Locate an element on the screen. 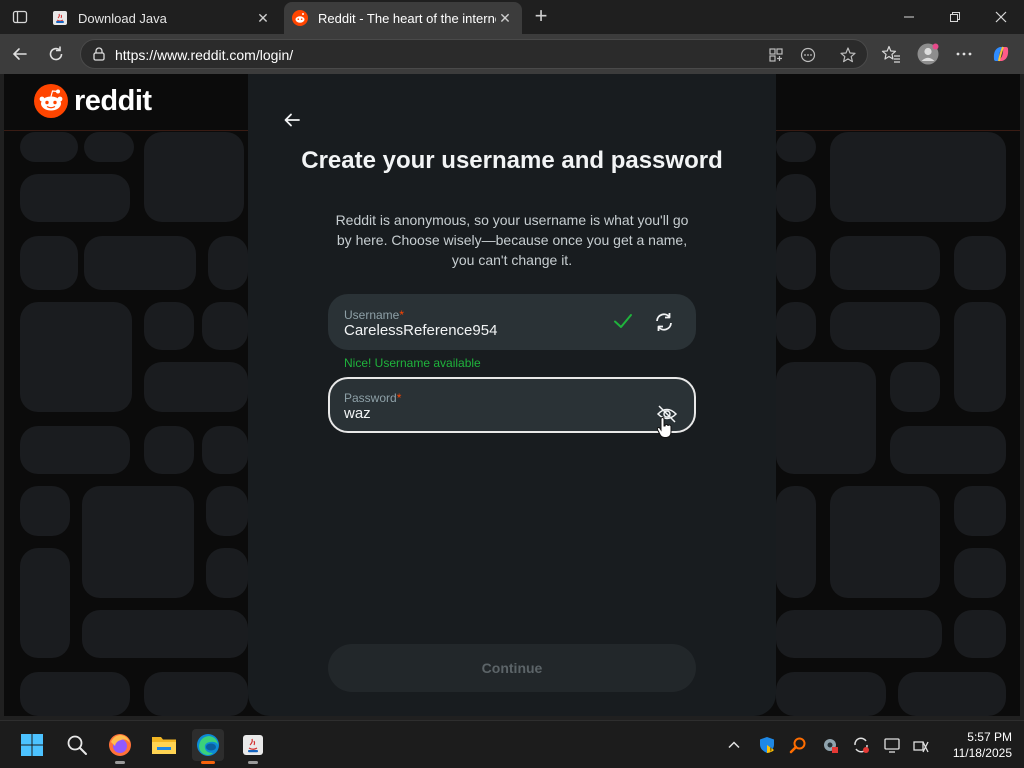 This screenshot has height=768, width=1024. minimize-icon is located at coordinates (909, 17).